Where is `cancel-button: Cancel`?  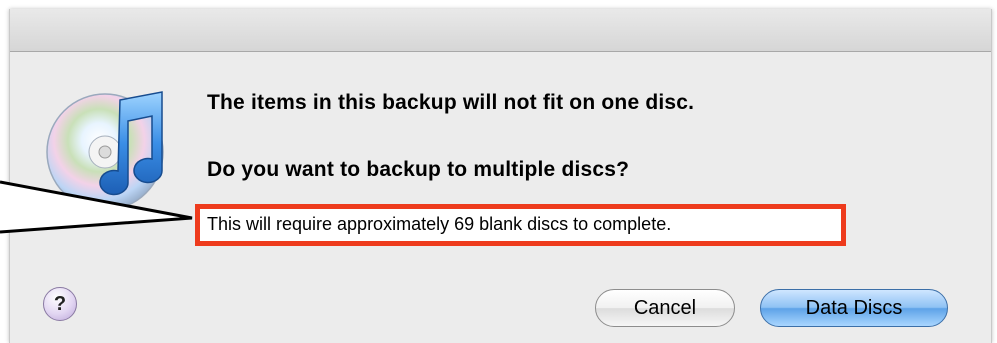 cancel-button: Cancel is located at coordinates (665, 308).